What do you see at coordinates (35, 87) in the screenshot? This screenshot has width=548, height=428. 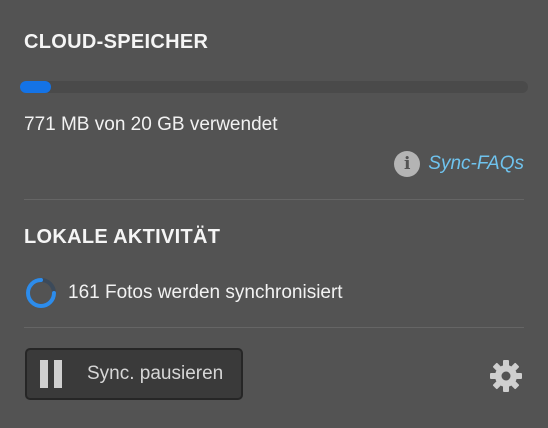 I see `storage-progress-fill` at bounding box center [35, 87].